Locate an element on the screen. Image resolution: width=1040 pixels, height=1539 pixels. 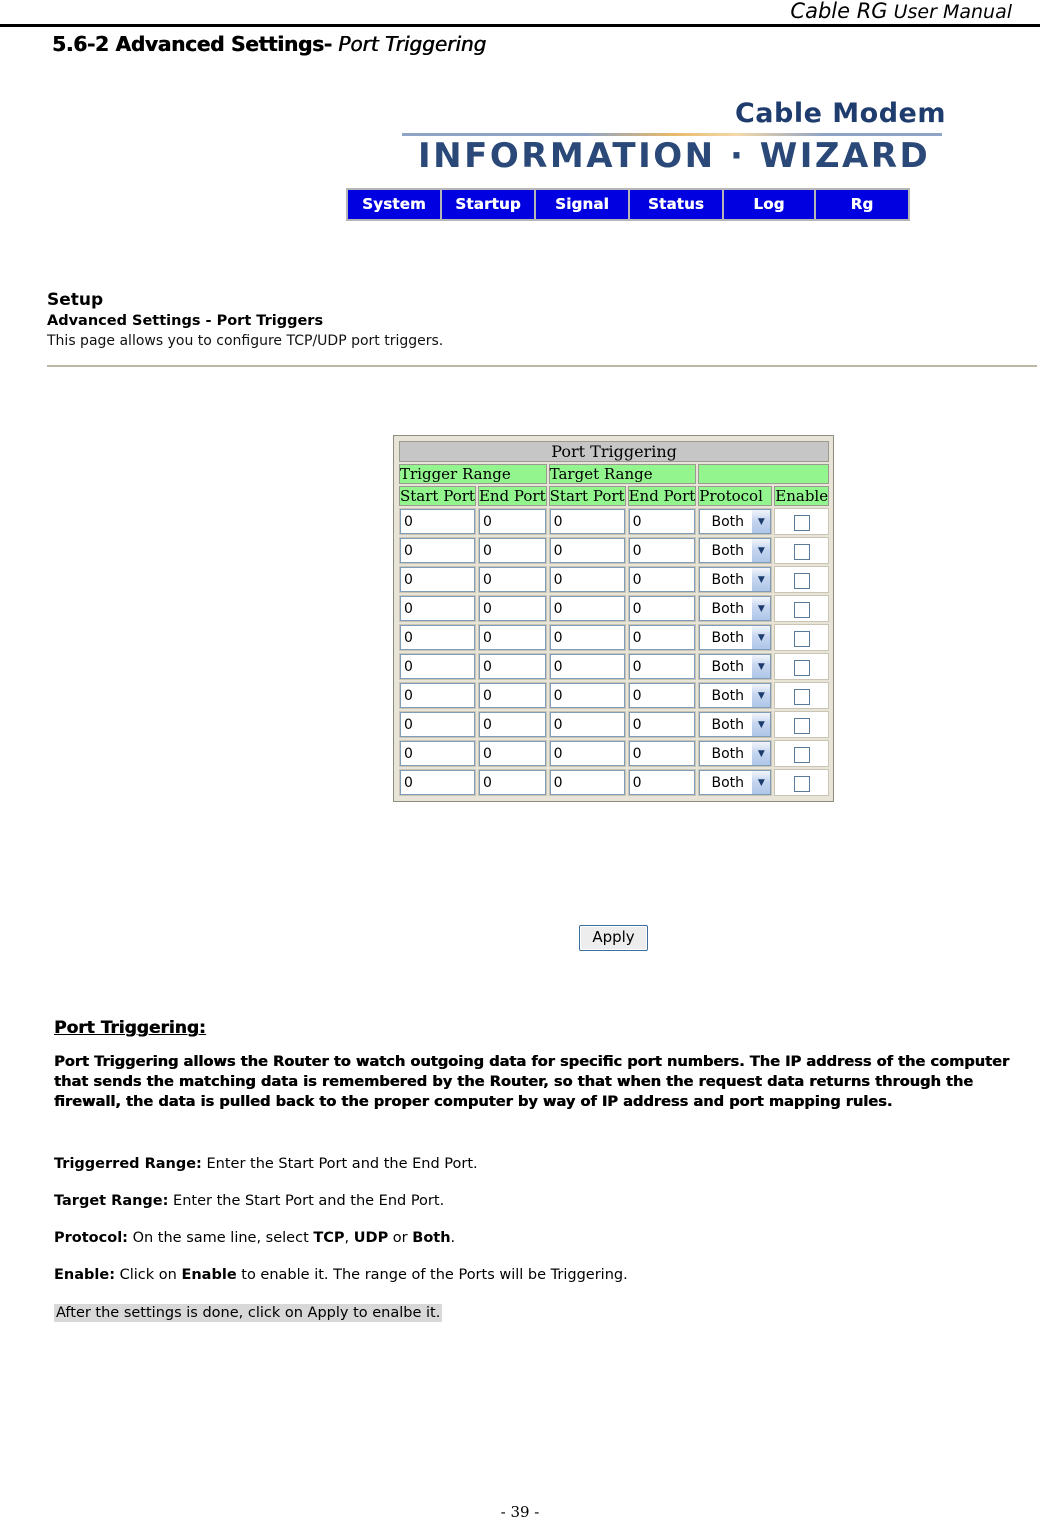
apply-button: Apply is located at coordinates (613, 938).